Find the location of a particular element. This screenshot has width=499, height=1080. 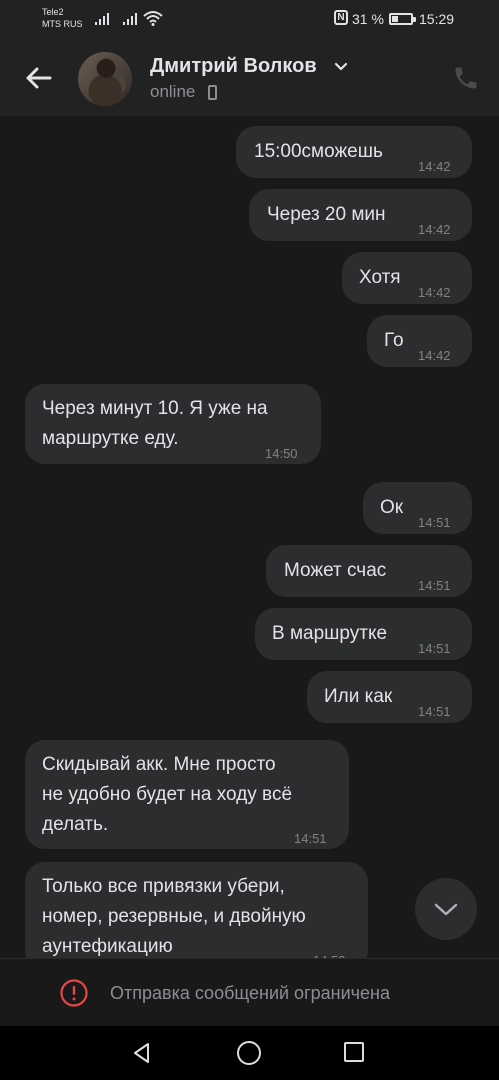

message-time: 14:53 is located at coordinates (329, 952).